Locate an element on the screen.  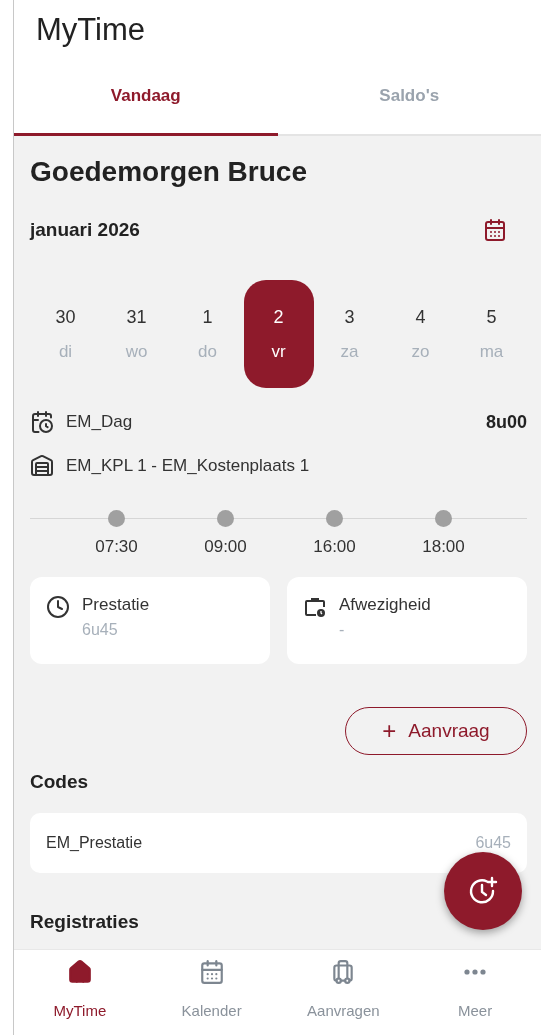
summary-label: Afwezigheid is located at coordinates (385, 605).